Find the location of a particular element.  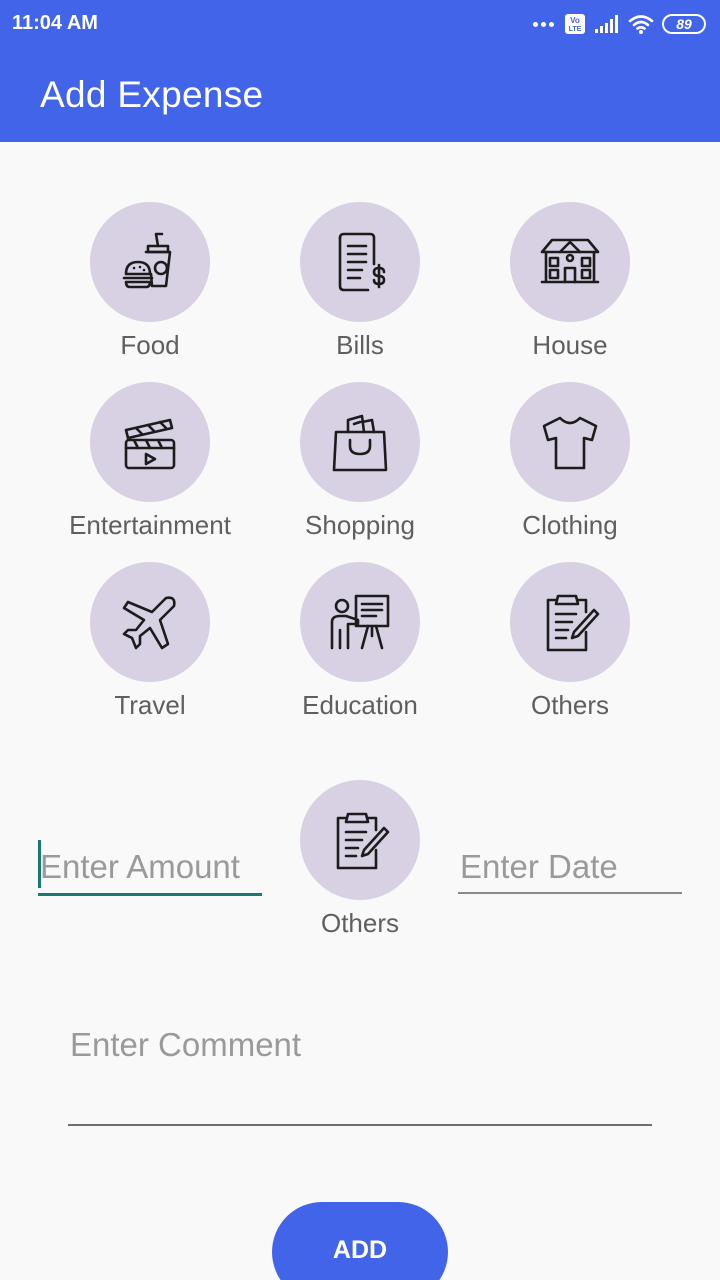

svg-text: Vo is located at coordinates (575, 20).